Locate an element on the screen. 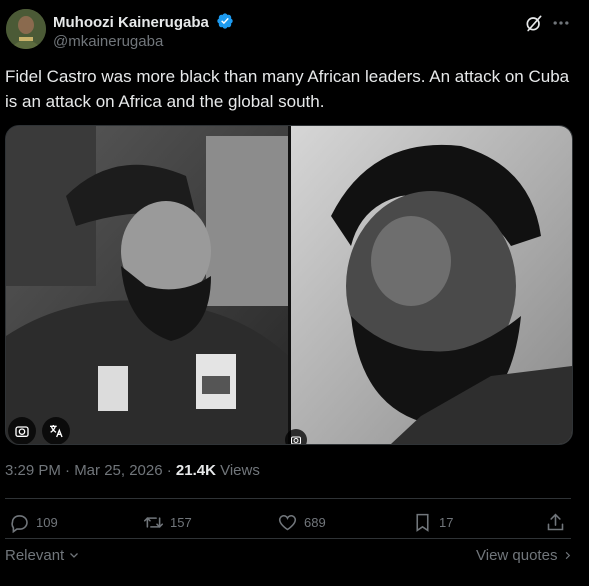  like-button: 689 is located at coordinates (301, 522).